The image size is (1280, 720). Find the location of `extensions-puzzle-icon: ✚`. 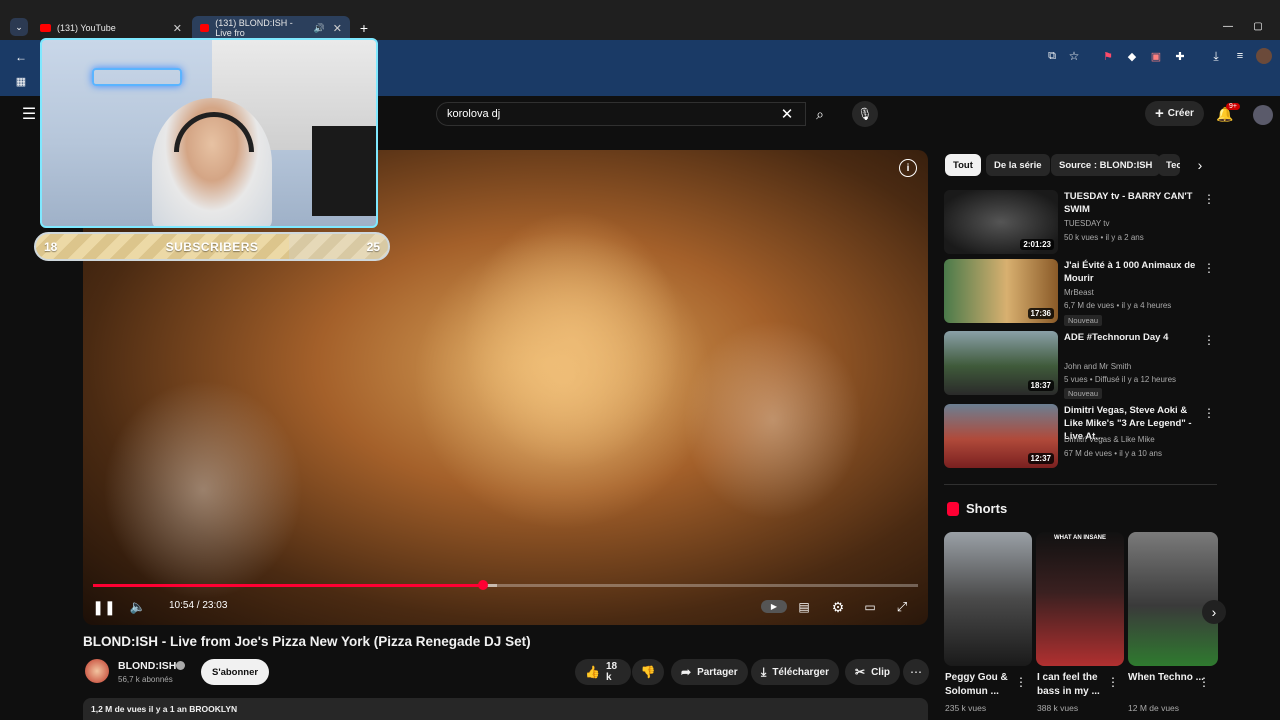

extensions-puzzle-icon: ✚ is located at coordinates (1180, 56).